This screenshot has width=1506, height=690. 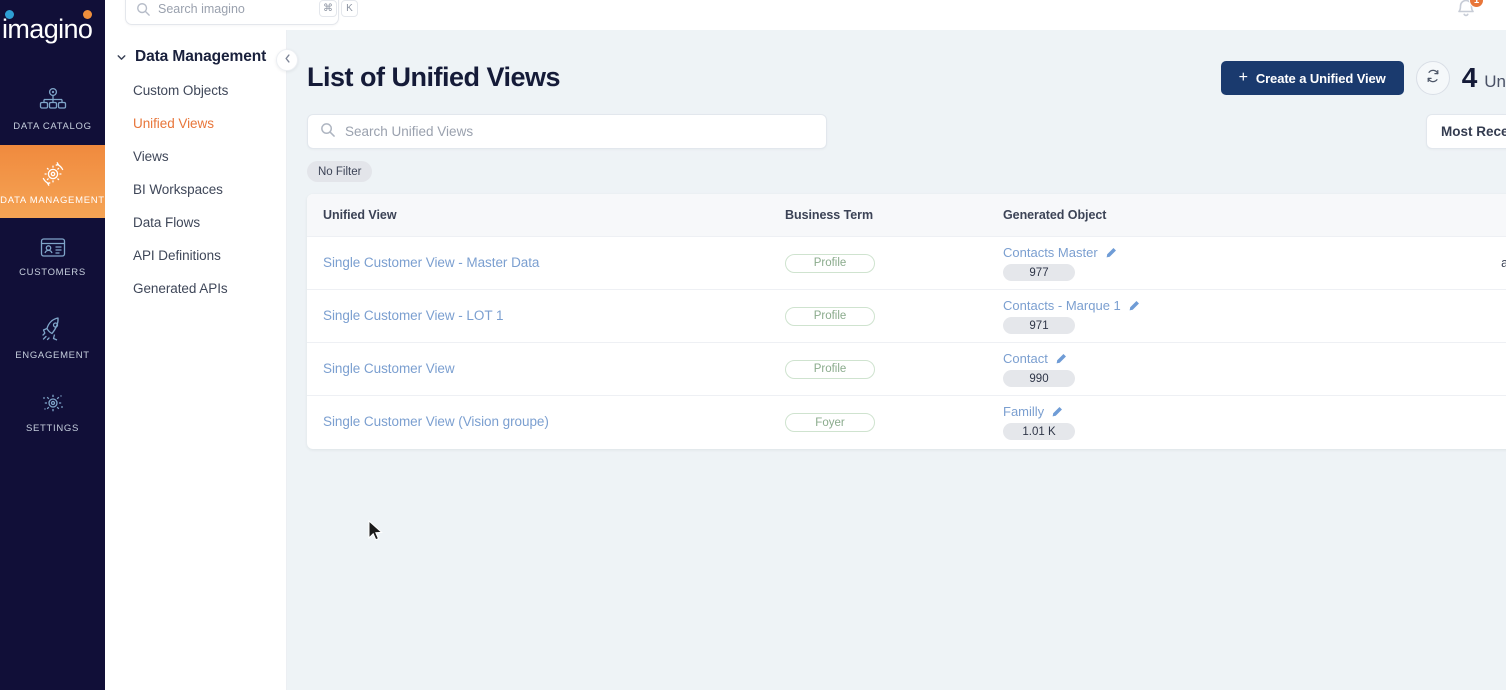 What do you see at coordinates (538, 369) in the screenshot?
I see `cell-unified-view: Single Customer View` at bounding box center [538, 369].